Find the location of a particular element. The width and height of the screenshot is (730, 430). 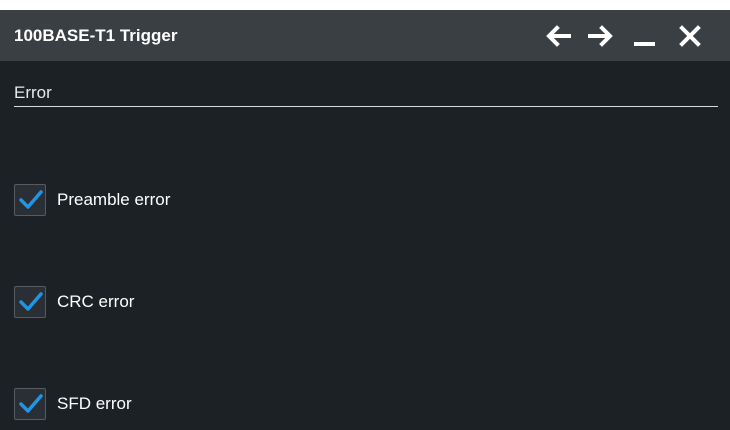

checkbox-label: CRC error is located at coordinates (96, 301).